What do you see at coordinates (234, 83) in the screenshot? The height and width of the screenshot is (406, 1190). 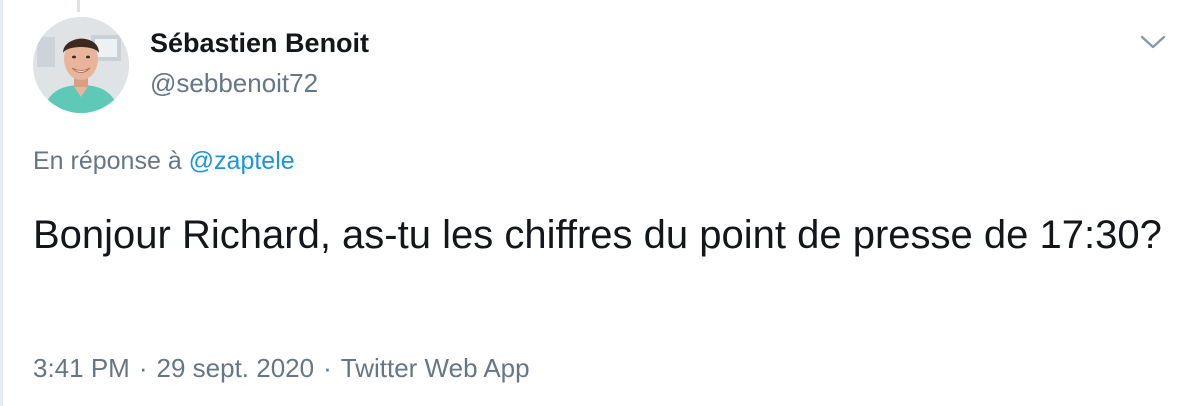 I see `author-handle: @sebbenoit72` at bounding box center [234, 83].